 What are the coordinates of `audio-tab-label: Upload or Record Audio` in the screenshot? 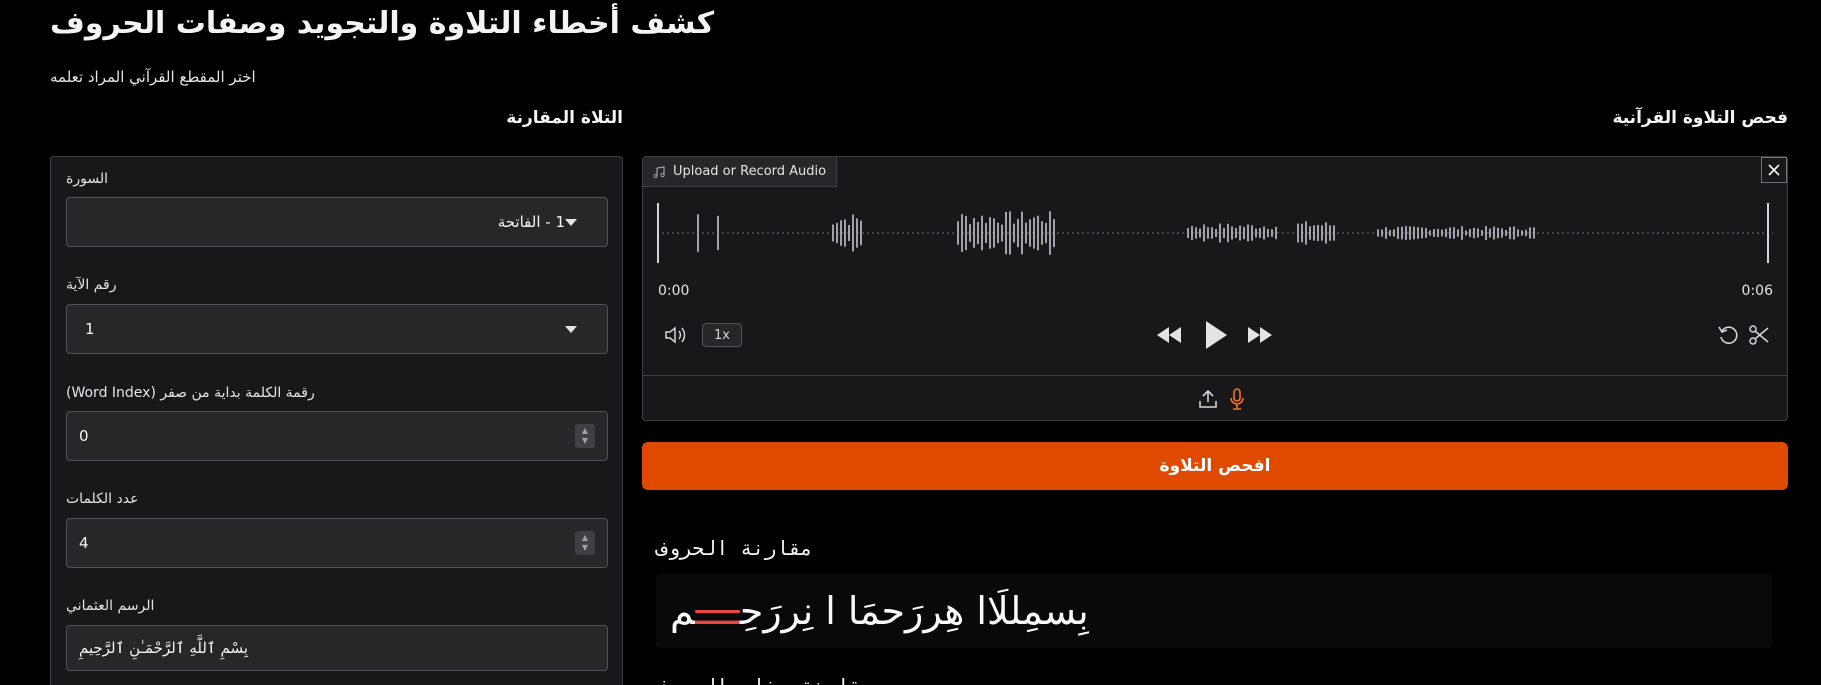 It's located at (750, 171).